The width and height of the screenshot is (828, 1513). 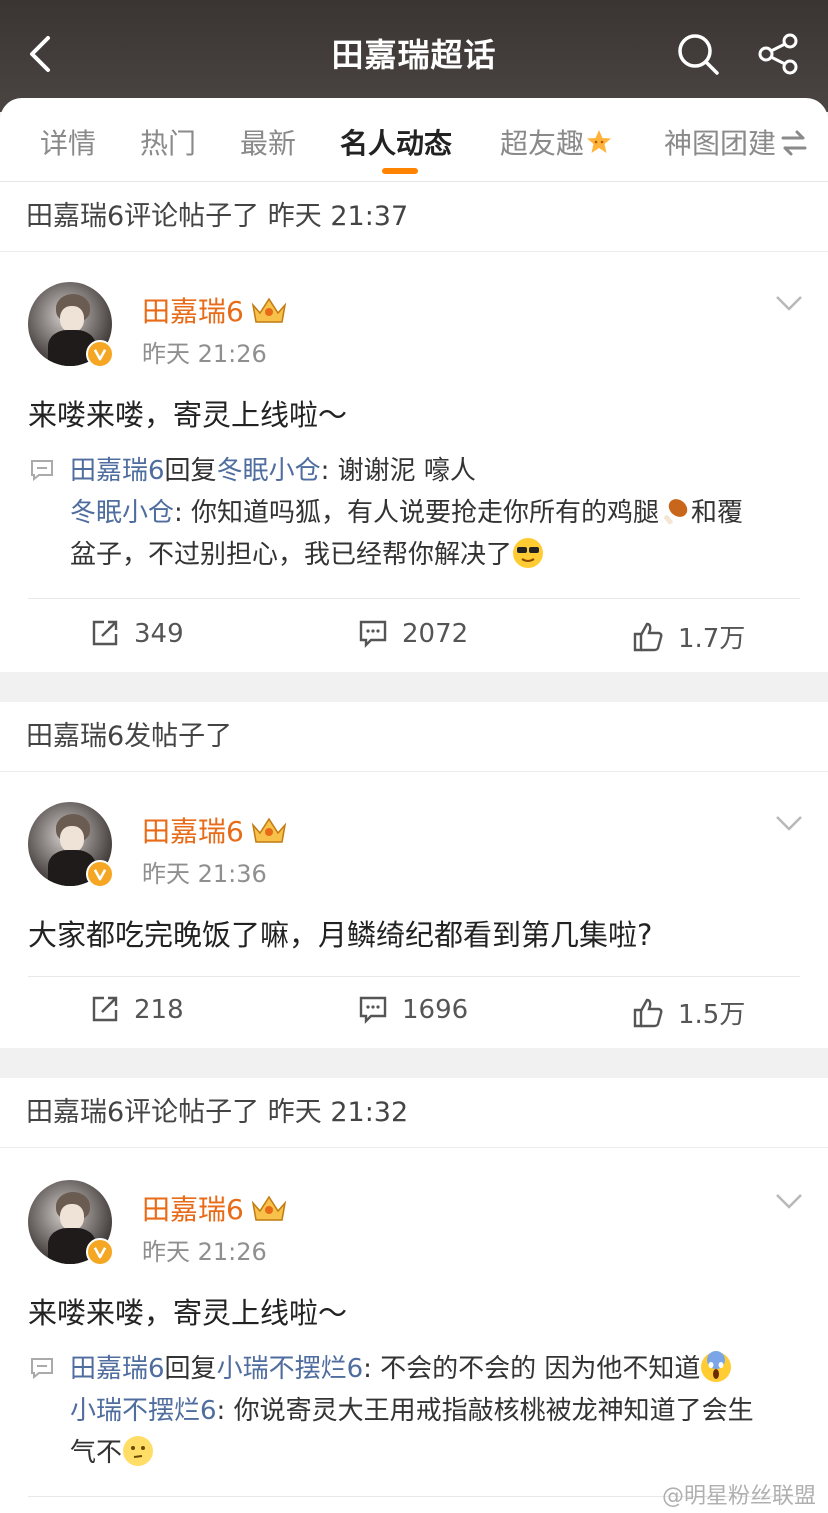 What do you see at coordinates (720, 143) in the screenshot?
I see `tab-meme-team-label: 神图团建` at bounding box center [720, 143].